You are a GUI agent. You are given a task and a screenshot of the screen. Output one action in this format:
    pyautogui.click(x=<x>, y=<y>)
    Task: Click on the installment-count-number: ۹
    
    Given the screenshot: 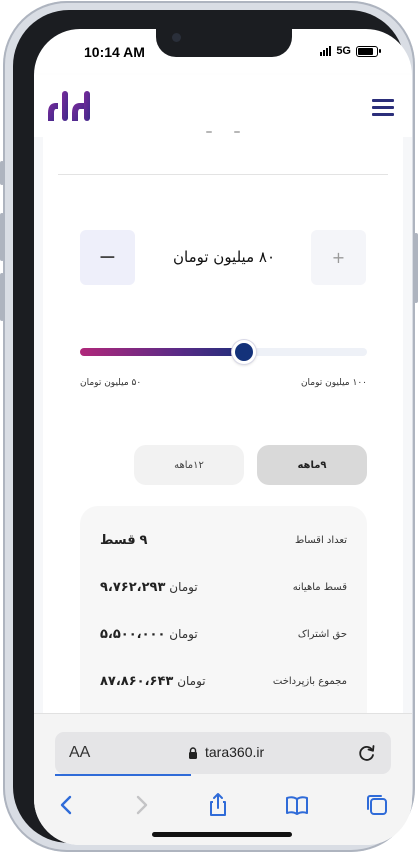 What is the action you would take?
    pyautogui.click(x=143, y=540)
    